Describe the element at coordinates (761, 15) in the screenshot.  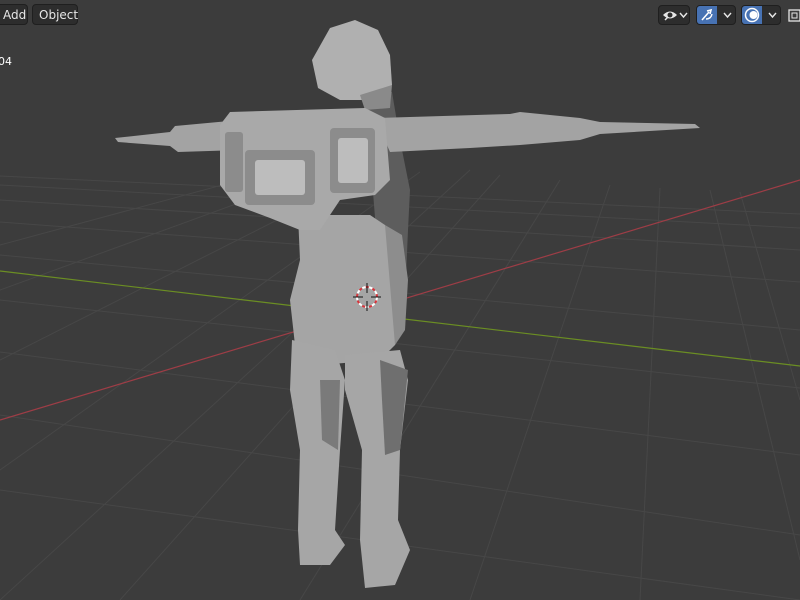
I see `overlays-dropdown` at that location.